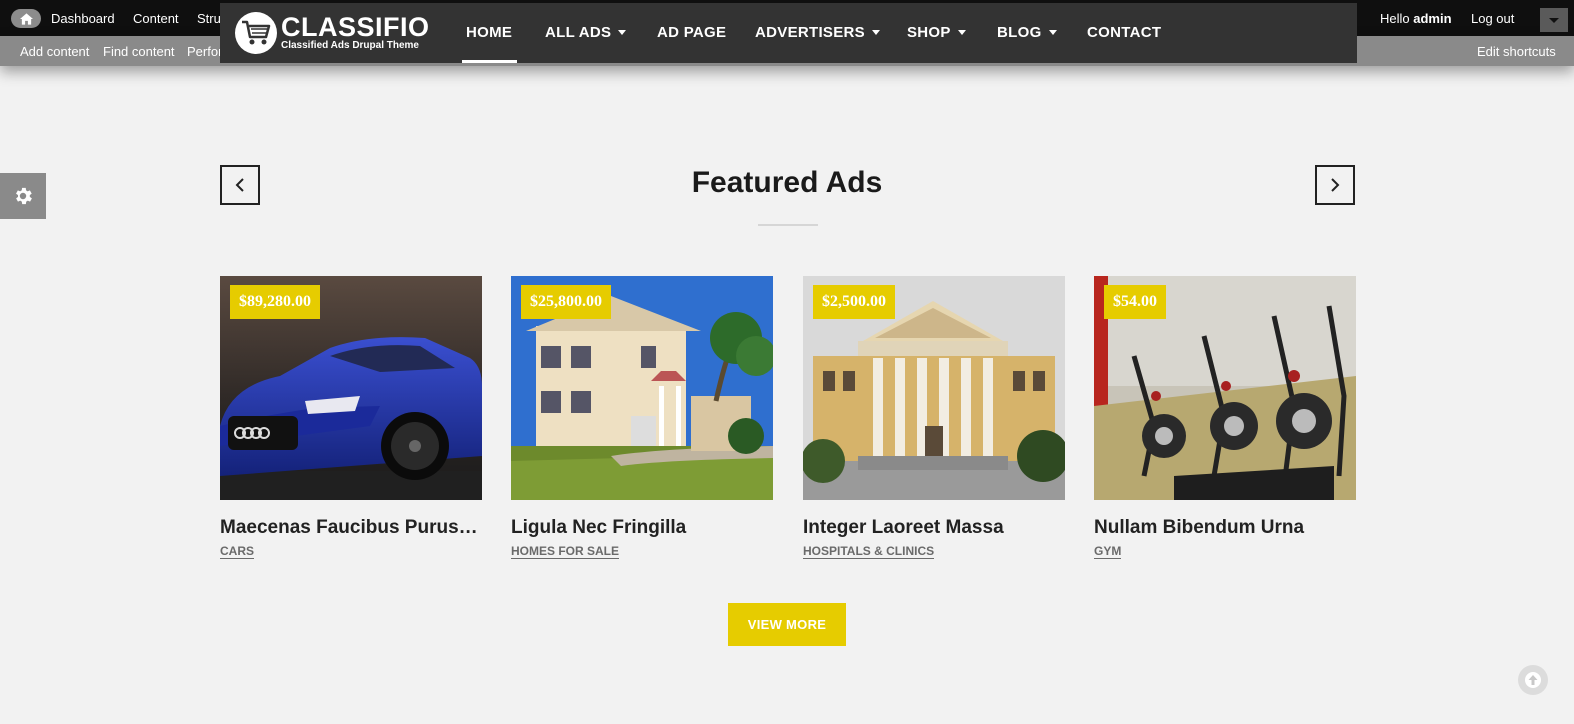 The image size is (1574, 724). I want to click on toolbar-dashboard-link: Dashboard, so click(83, 18).